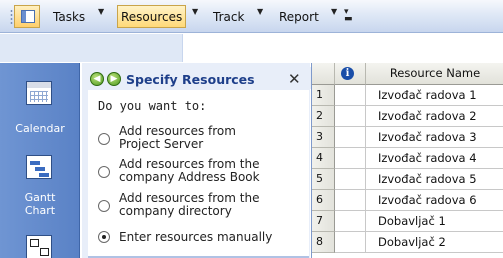  I want to click on resource-name-cell: Izvođač radova 4, so click(434, 158).